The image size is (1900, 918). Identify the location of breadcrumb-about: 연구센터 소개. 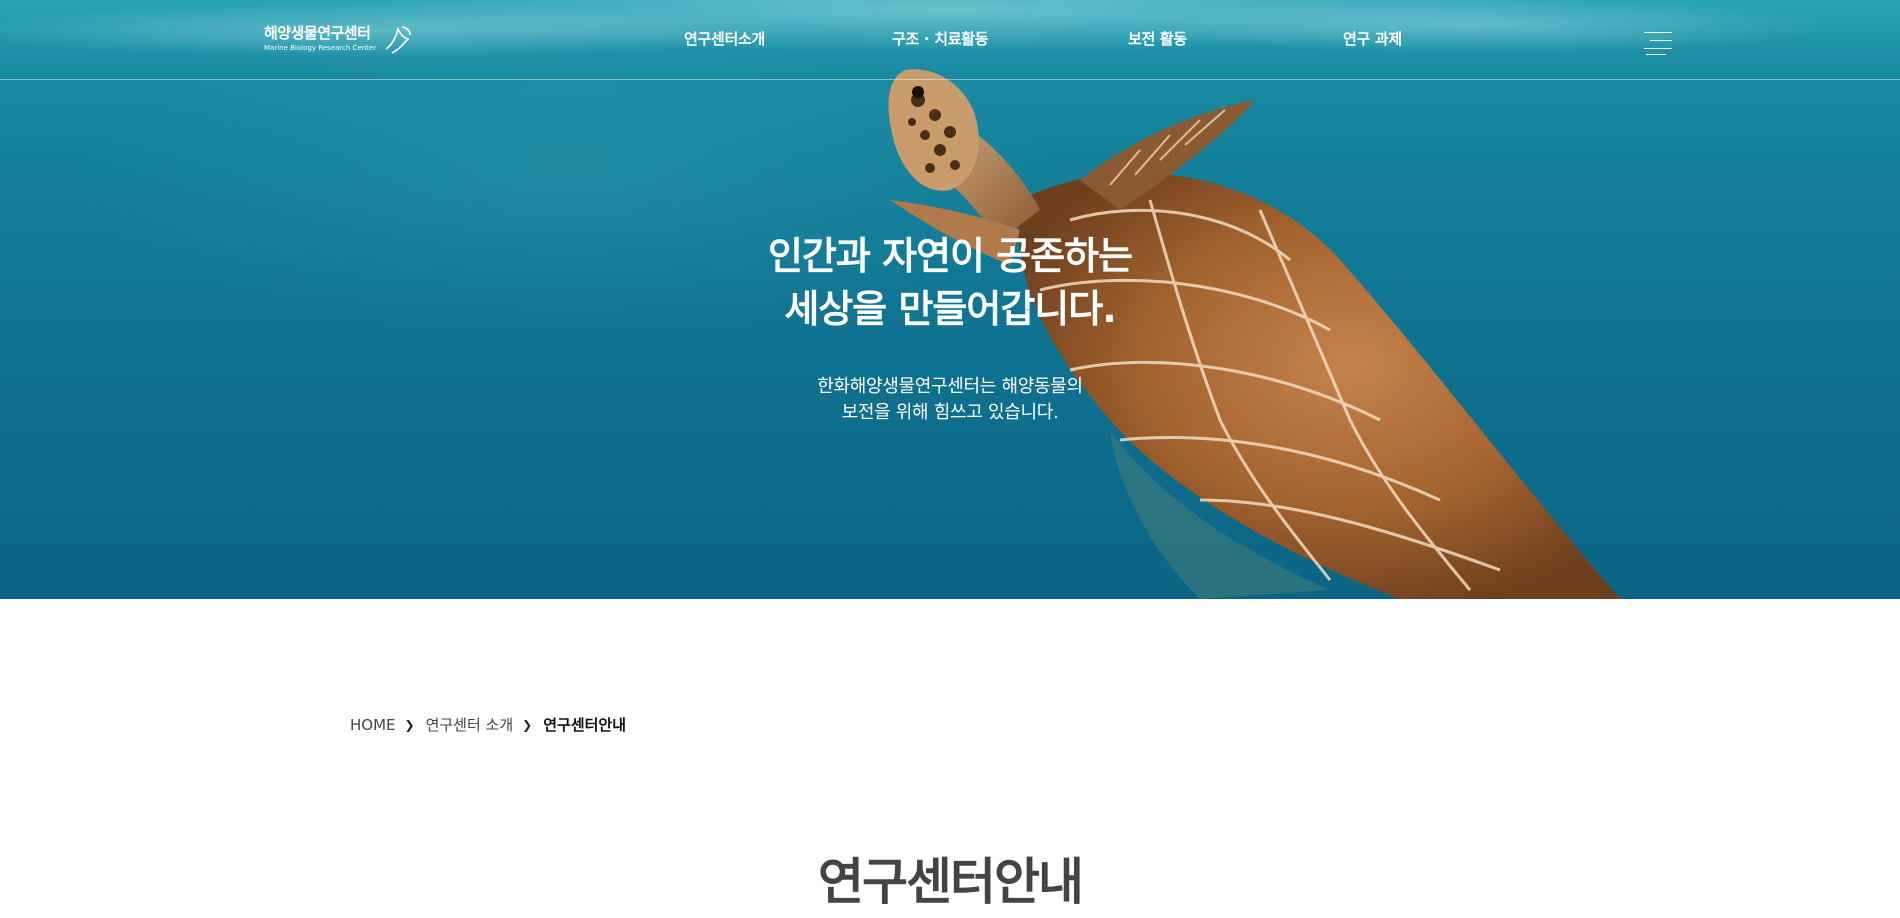
(470, 724).